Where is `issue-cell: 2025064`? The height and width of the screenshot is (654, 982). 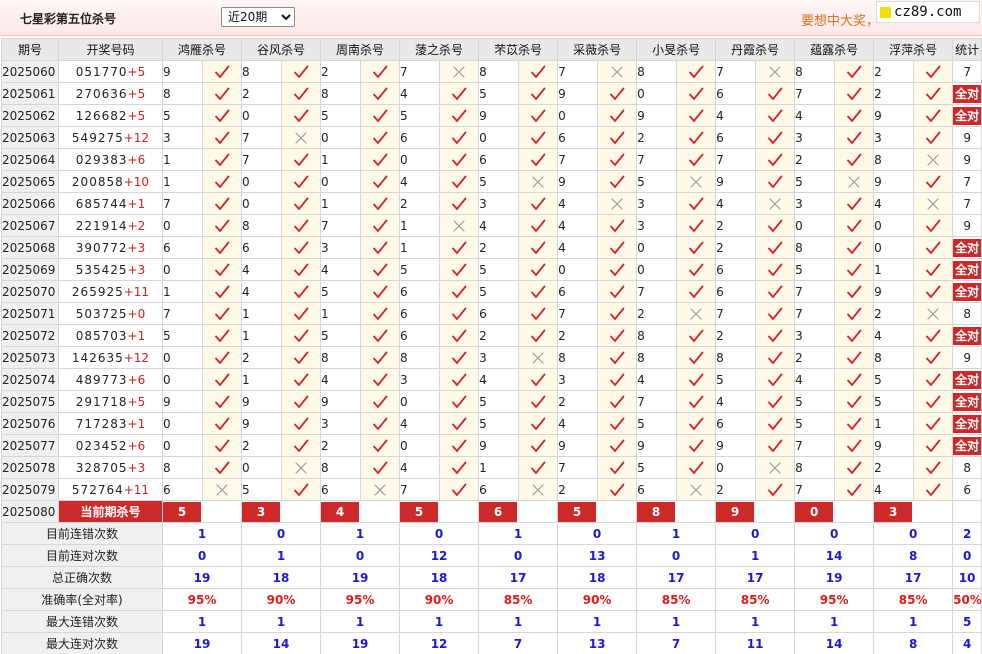
issue-cell: 2025064 is located at coordinates (30, 159).